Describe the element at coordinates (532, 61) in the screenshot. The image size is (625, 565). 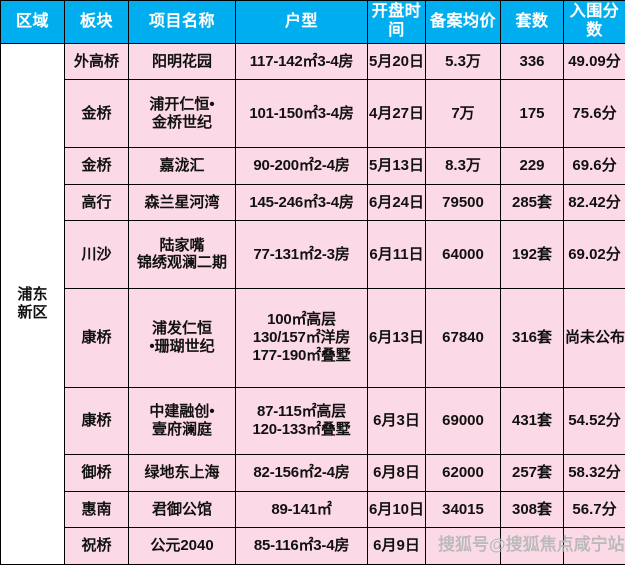
I see `units-cell: 336` at that location.